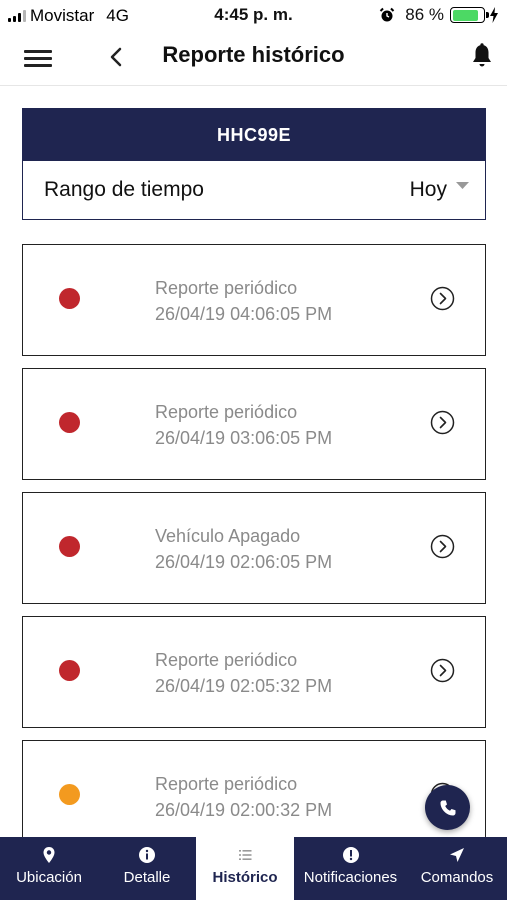 The width and height of the screenshot is (507, 900). Describe the element at coordinates (245, 868) in the screenshot. I see `tab-historico: Histórico` at that location.